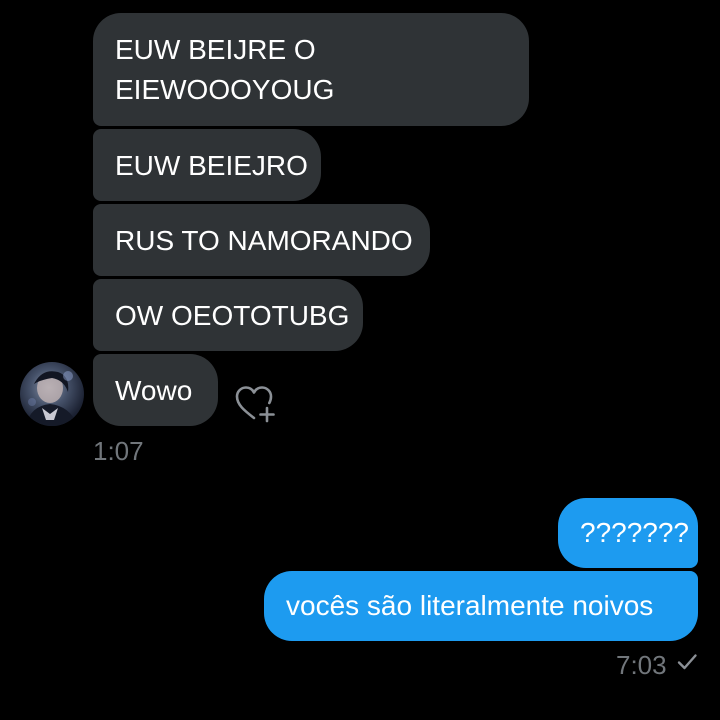 The image size is (720, 720). I want to click on received-message-bubble: RUS TO NAMORANDO, so click(261, 240).